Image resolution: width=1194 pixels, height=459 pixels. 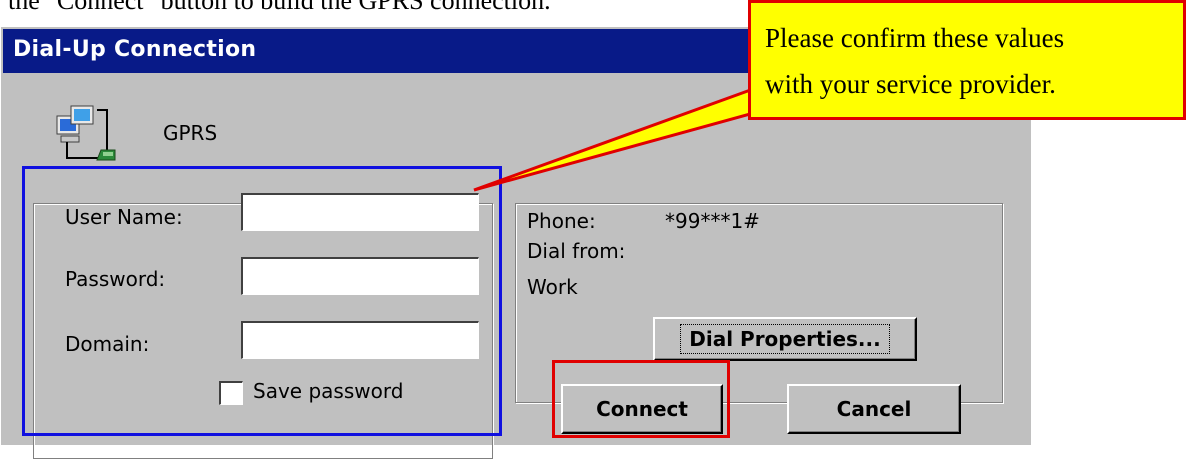 What do you see at coordinates (107, 344) in the screenshot?
I see `domain-label: Domain:` at bounding box center [107, 344].